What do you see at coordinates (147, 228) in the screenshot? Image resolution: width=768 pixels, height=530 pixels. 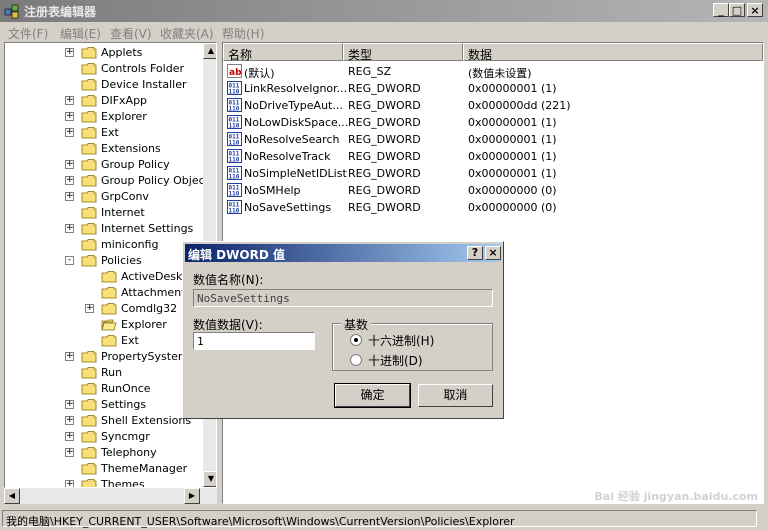 I see `tree-item-label: Internet Settings` at bounding box center [147, 228].